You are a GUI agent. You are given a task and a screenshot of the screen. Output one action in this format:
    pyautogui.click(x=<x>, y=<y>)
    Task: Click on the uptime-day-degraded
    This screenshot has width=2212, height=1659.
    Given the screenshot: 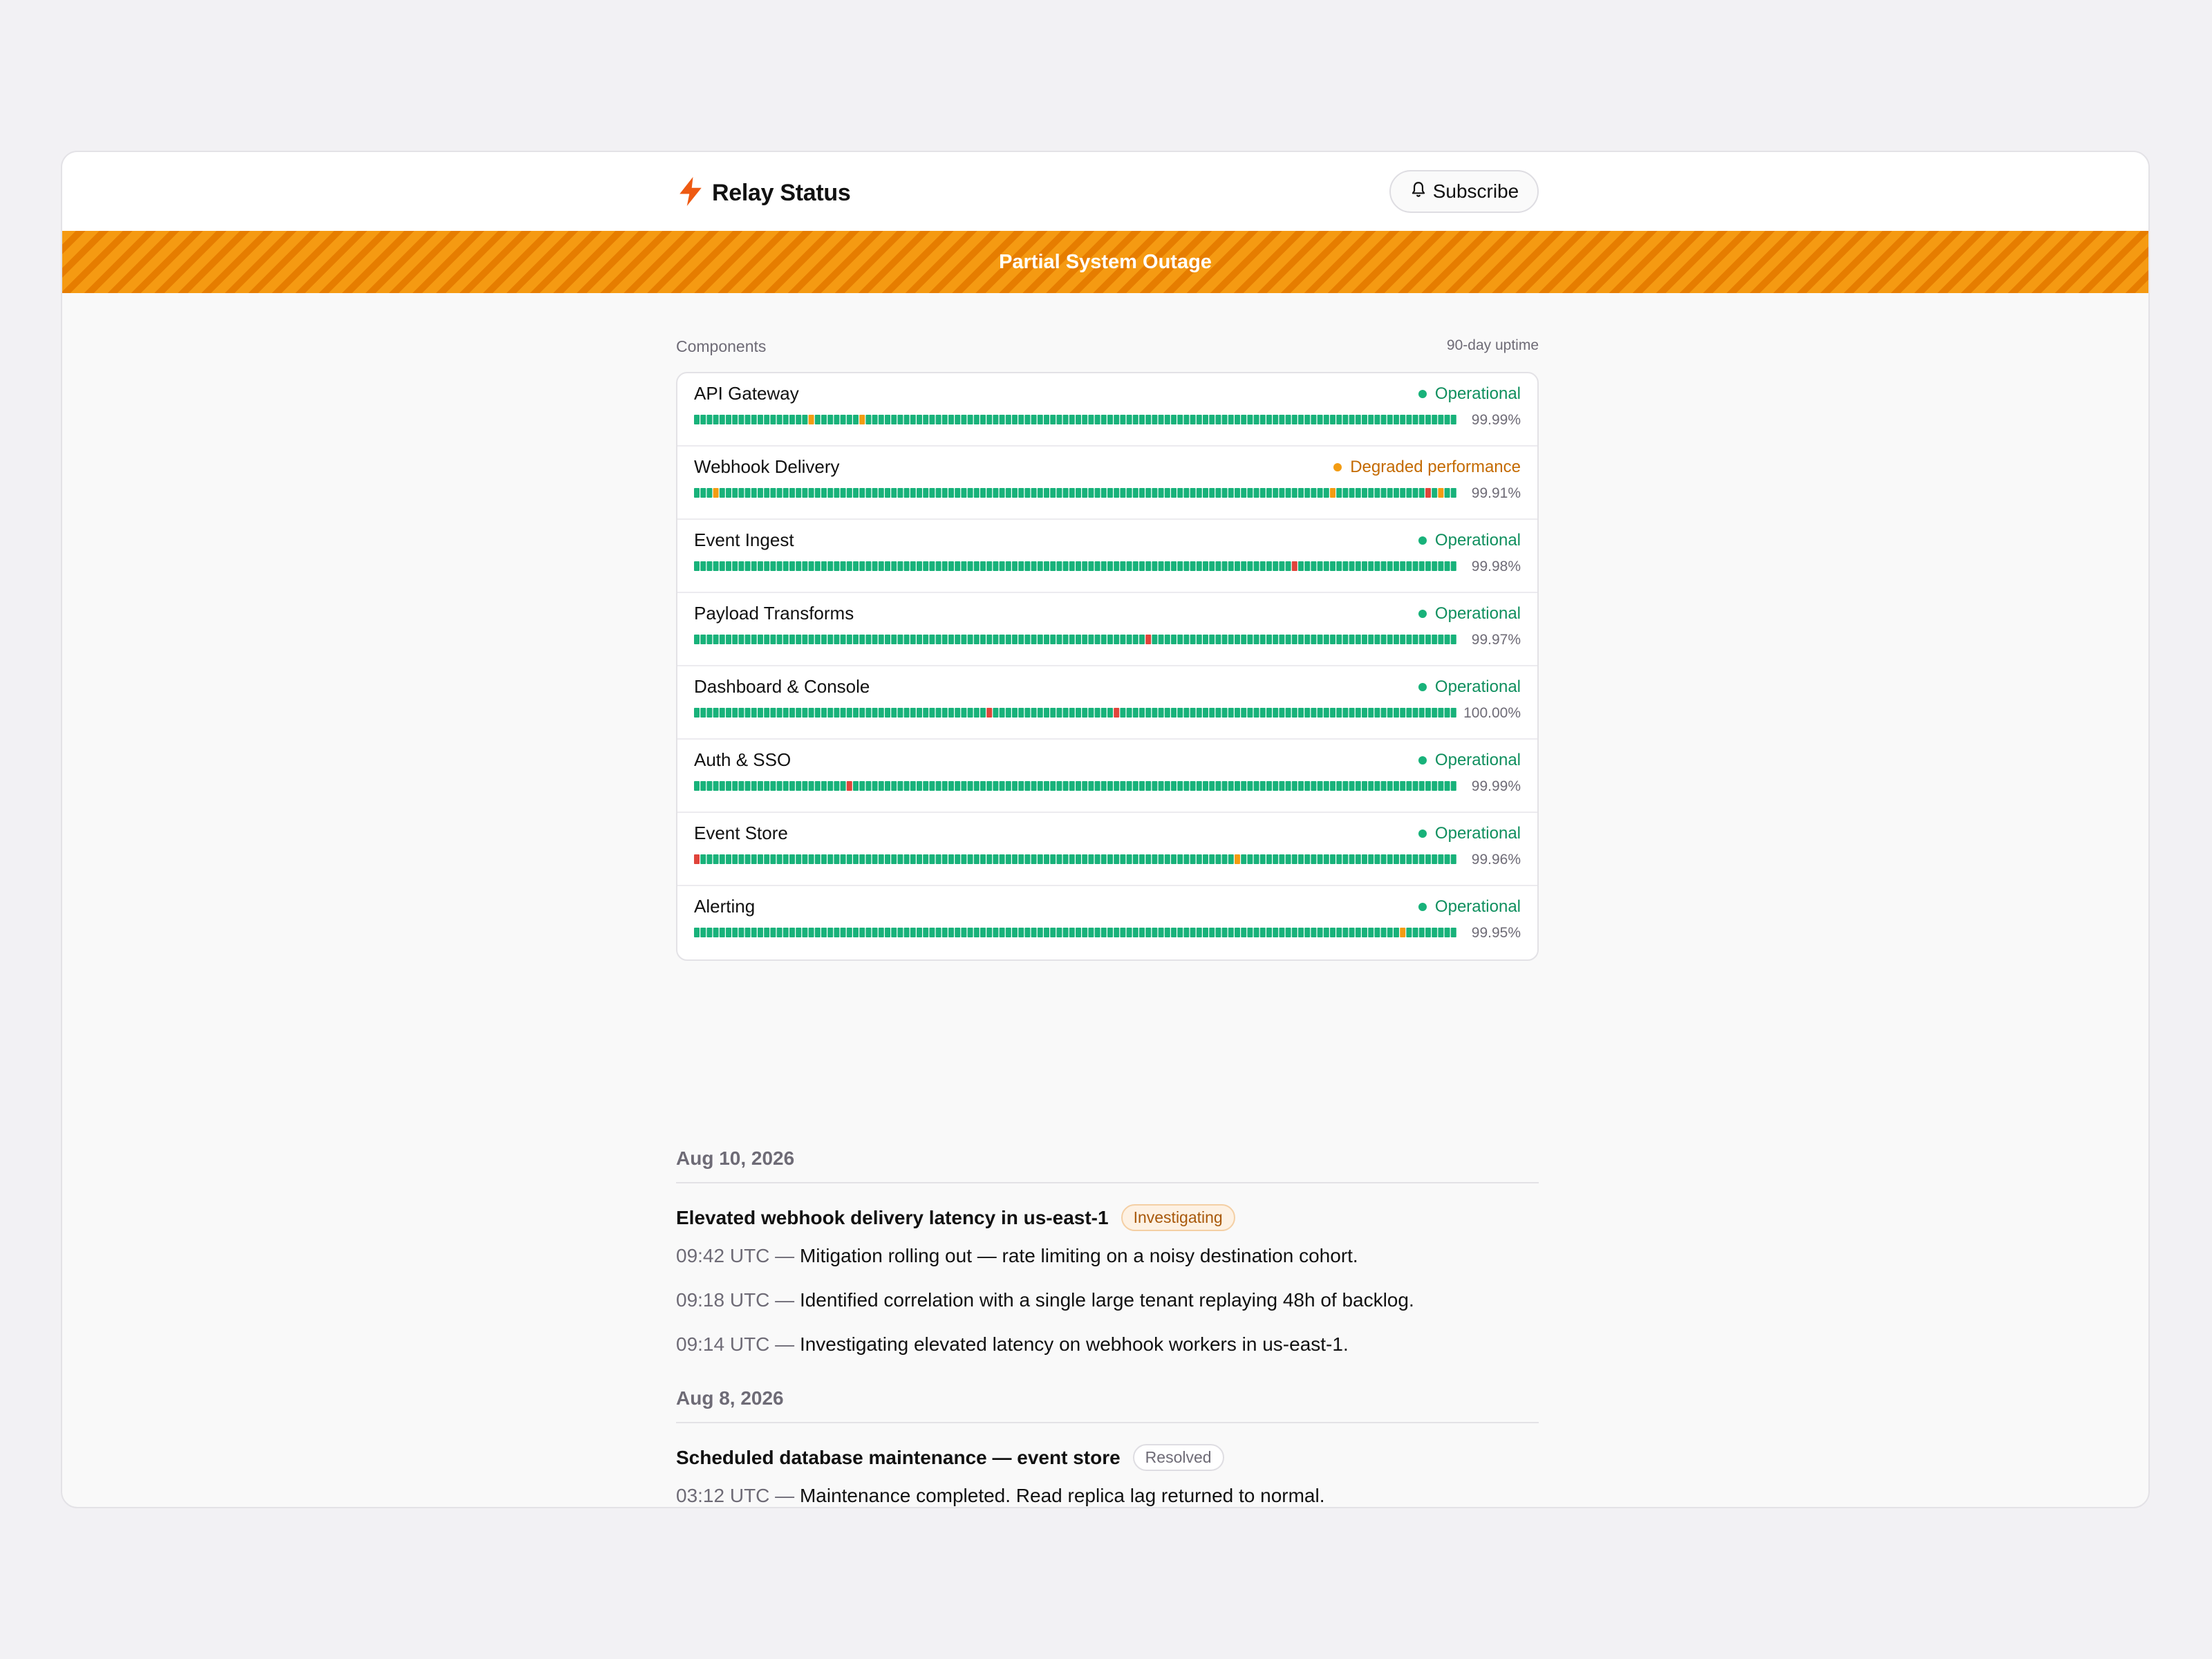 What is the action you would take?
    pyautogui.click(x=1332, y=493)
    